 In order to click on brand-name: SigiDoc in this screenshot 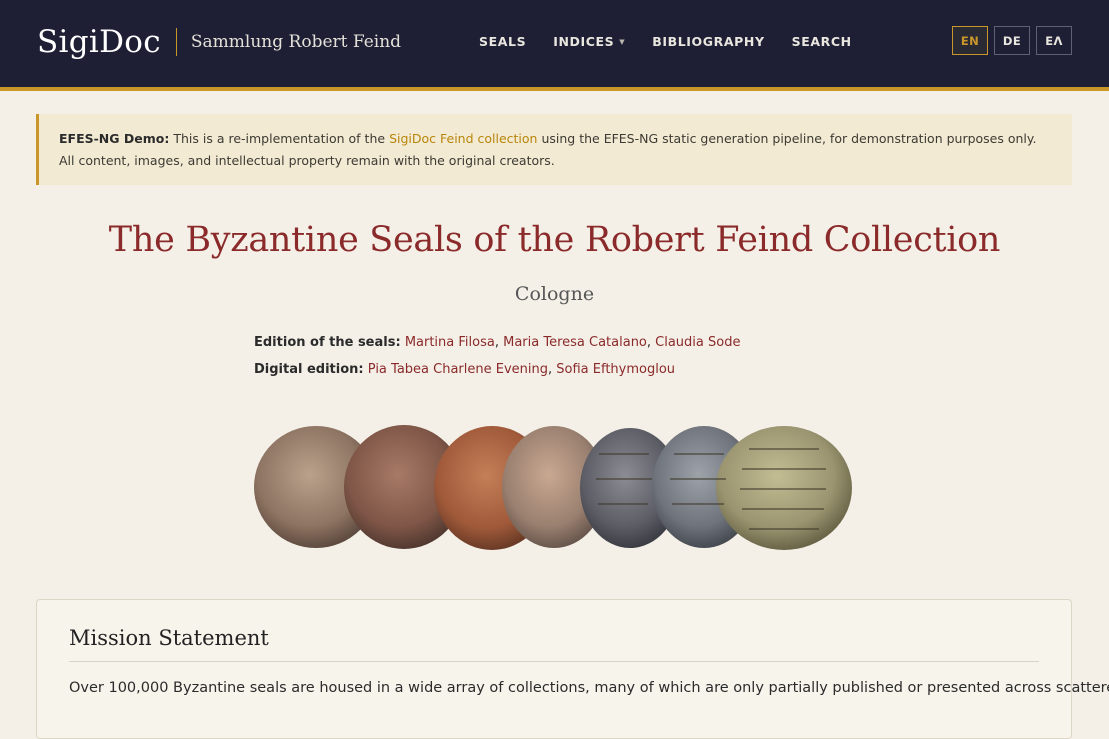, I will do `click(99, 42)`.